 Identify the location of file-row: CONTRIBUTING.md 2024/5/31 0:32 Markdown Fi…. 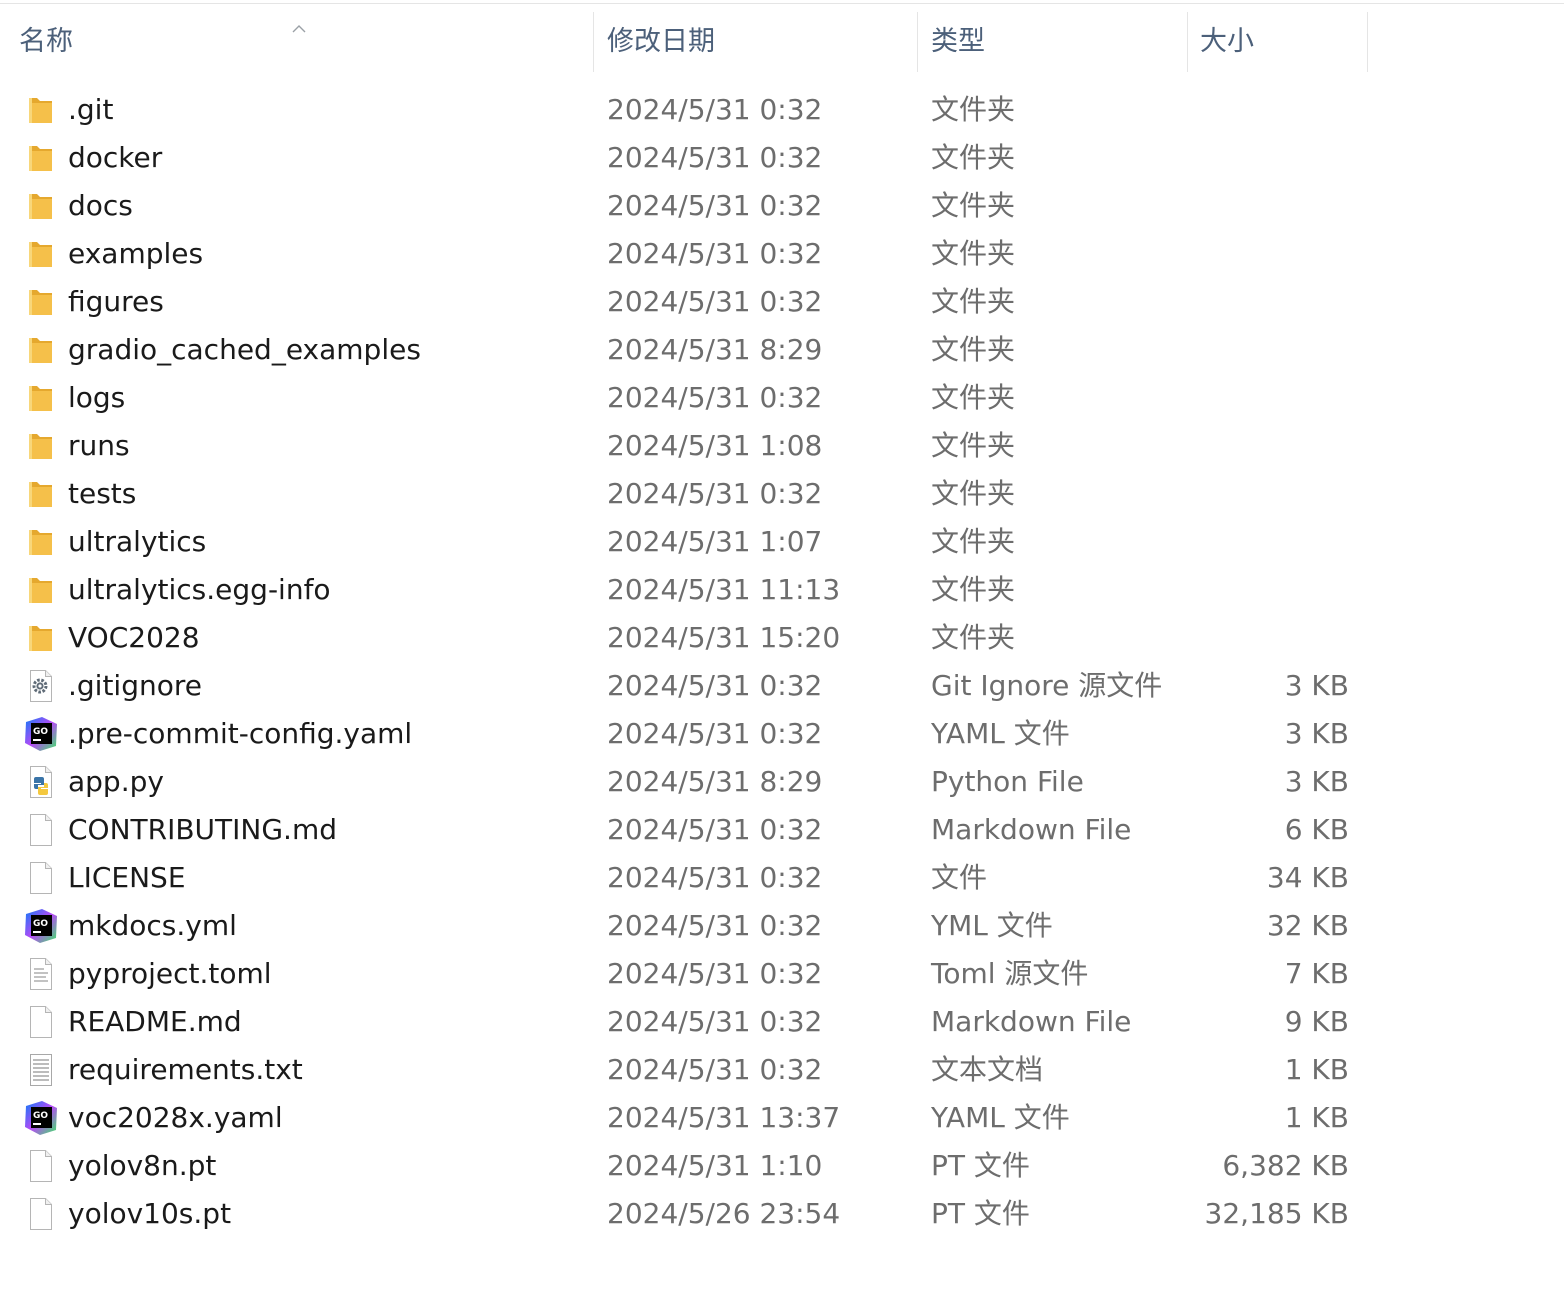
(782, 830).